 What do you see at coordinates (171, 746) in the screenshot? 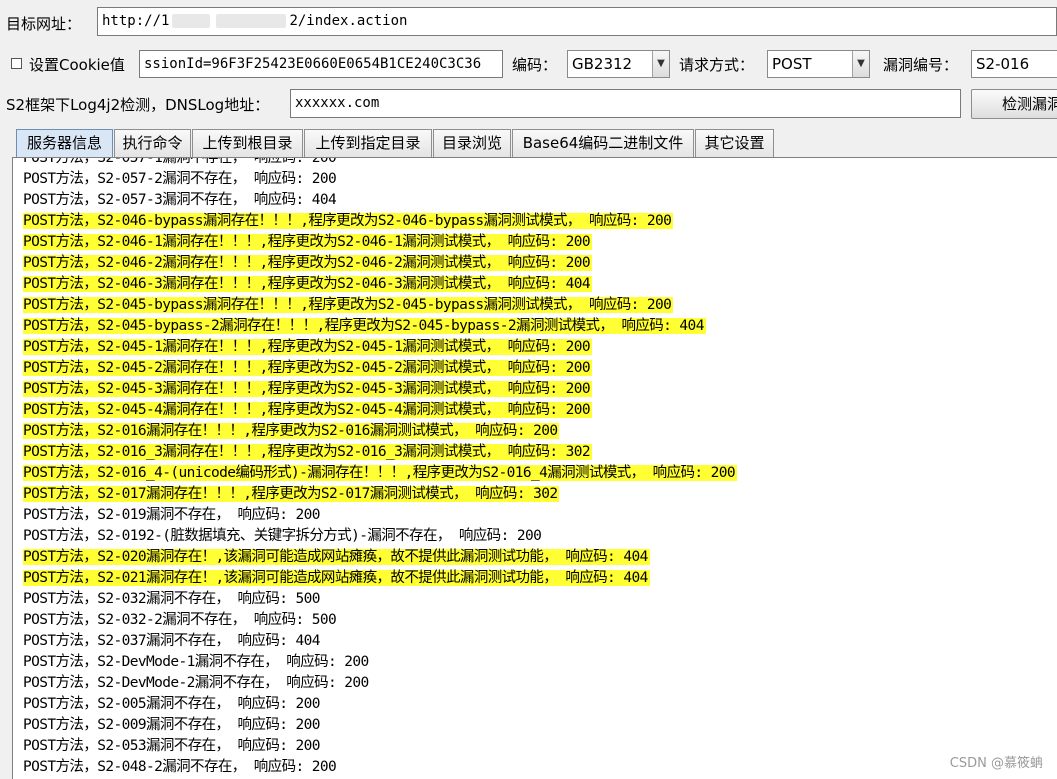
I see `output-line-text: POST方法，S2-053漏洞不存在， 响应码: 200` at bounding box center [171, 746].